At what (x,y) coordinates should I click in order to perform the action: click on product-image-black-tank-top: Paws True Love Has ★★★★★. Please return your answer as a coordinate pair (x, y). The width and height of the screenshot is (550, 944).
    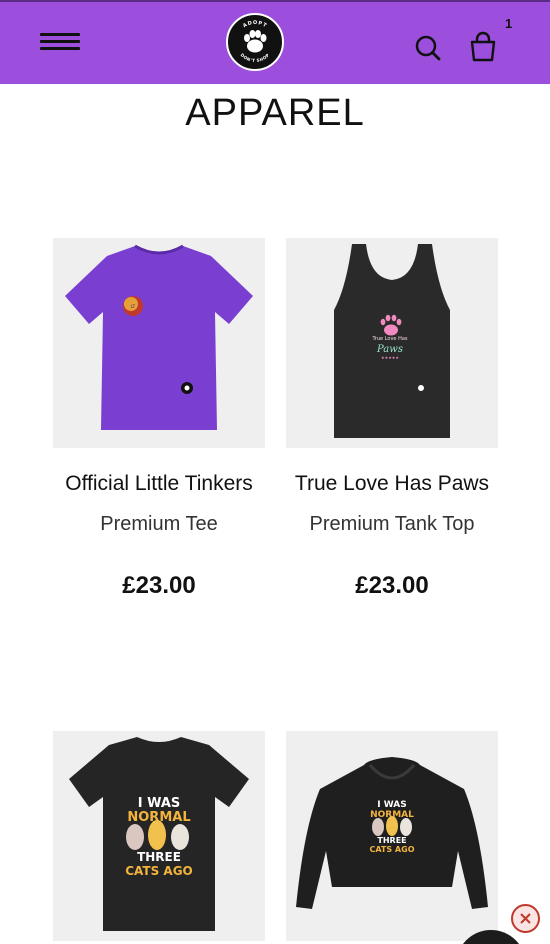
    Looking at the image, I should click on (392, 343).